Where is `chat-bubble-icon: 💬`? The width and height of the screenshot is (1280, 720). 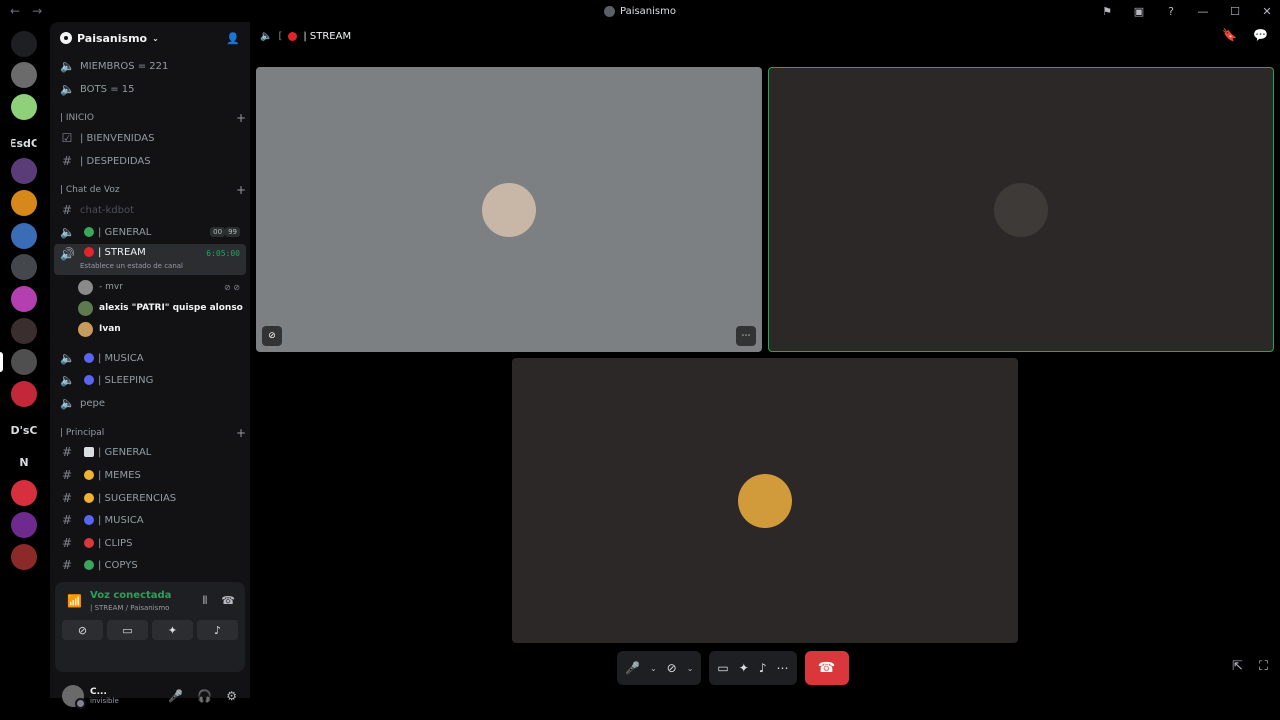 chat-bubble-icon: 💬 is located at coordinates (1260, 35).